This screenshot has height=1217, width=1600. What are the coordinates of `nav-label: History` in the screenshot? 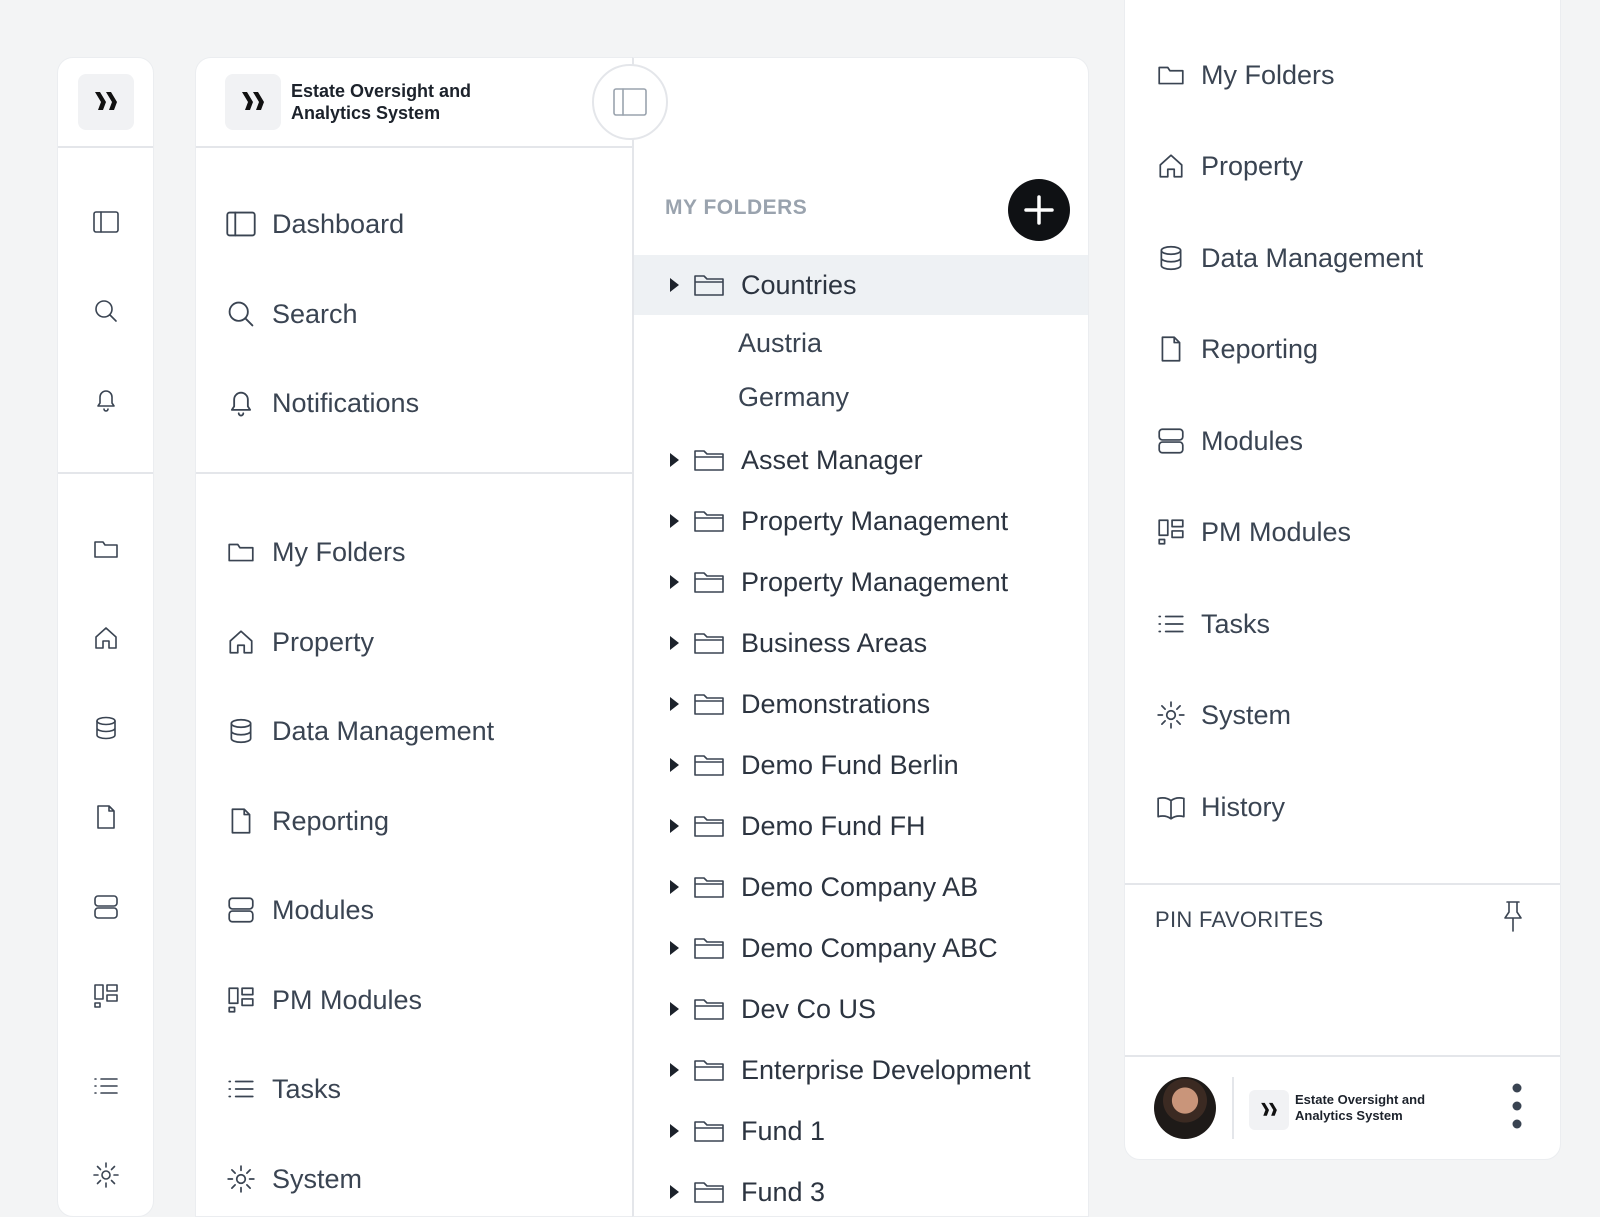 It's located at (1243, 806).